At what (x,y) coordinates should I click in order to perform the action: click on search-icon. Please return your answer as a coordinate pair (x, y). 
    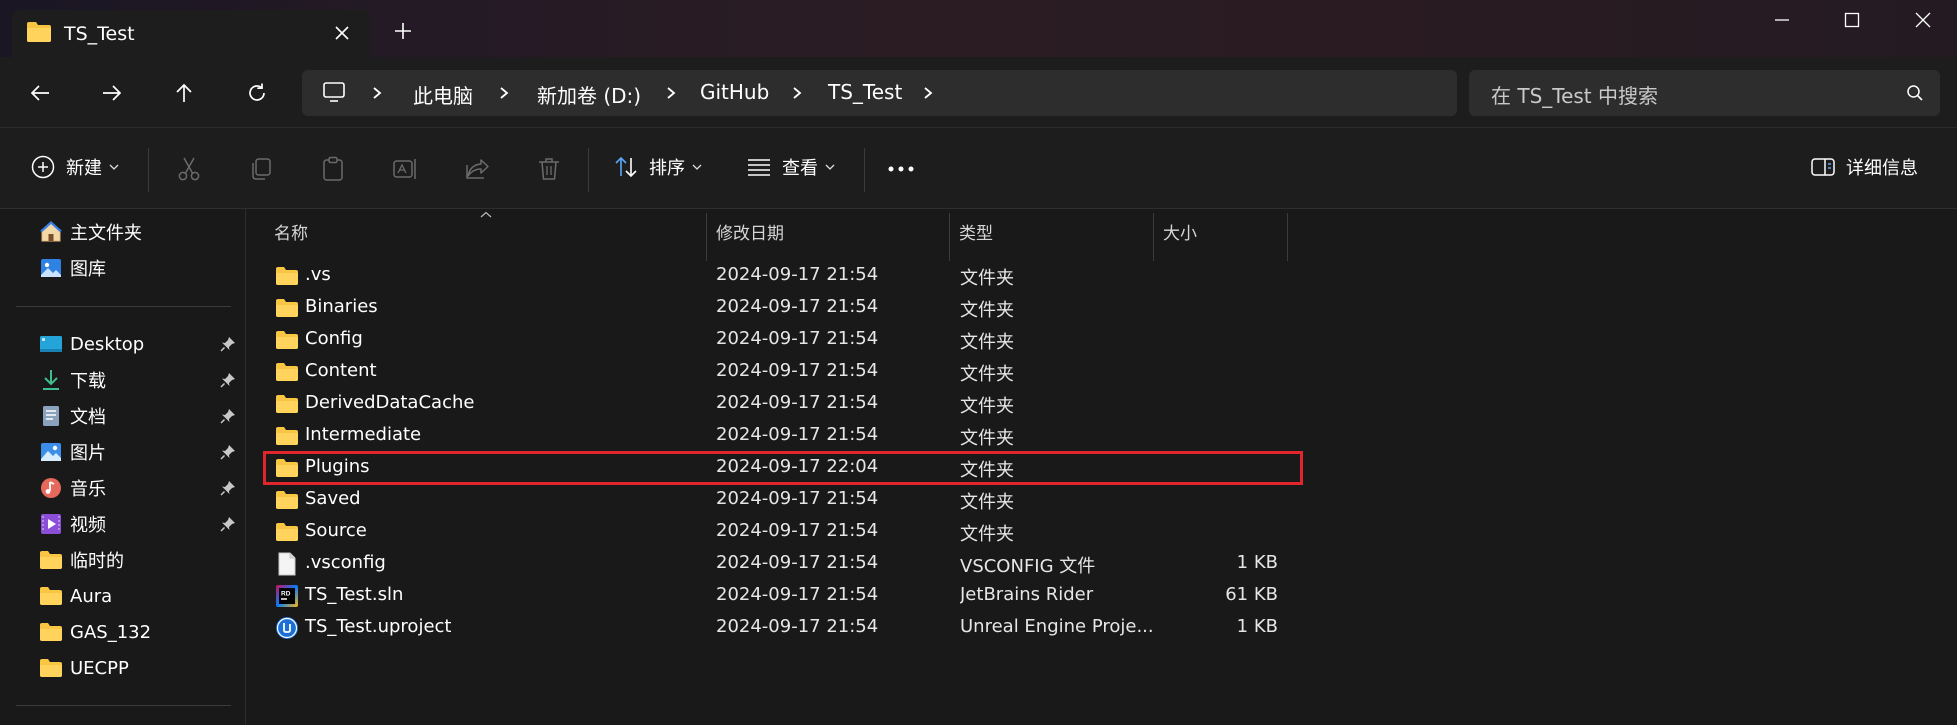
    Looking at the image, I should click on (1915, 93).